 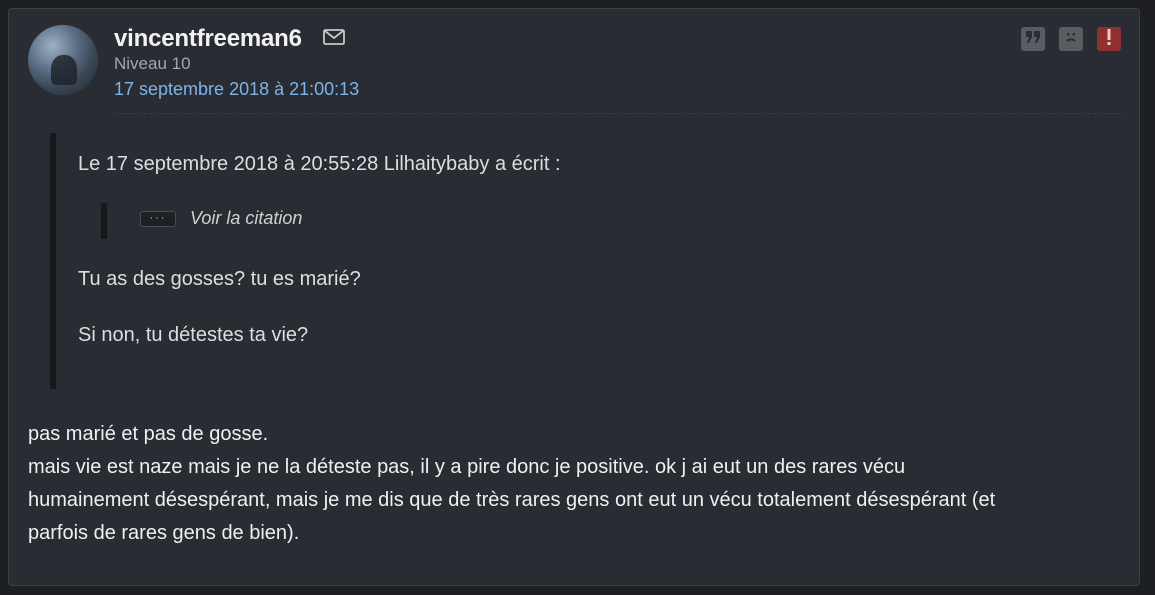 What do you see at coordinates (64, 70) in the screenshot?
I see `avatar-figure` at bounding box center [64, 70].